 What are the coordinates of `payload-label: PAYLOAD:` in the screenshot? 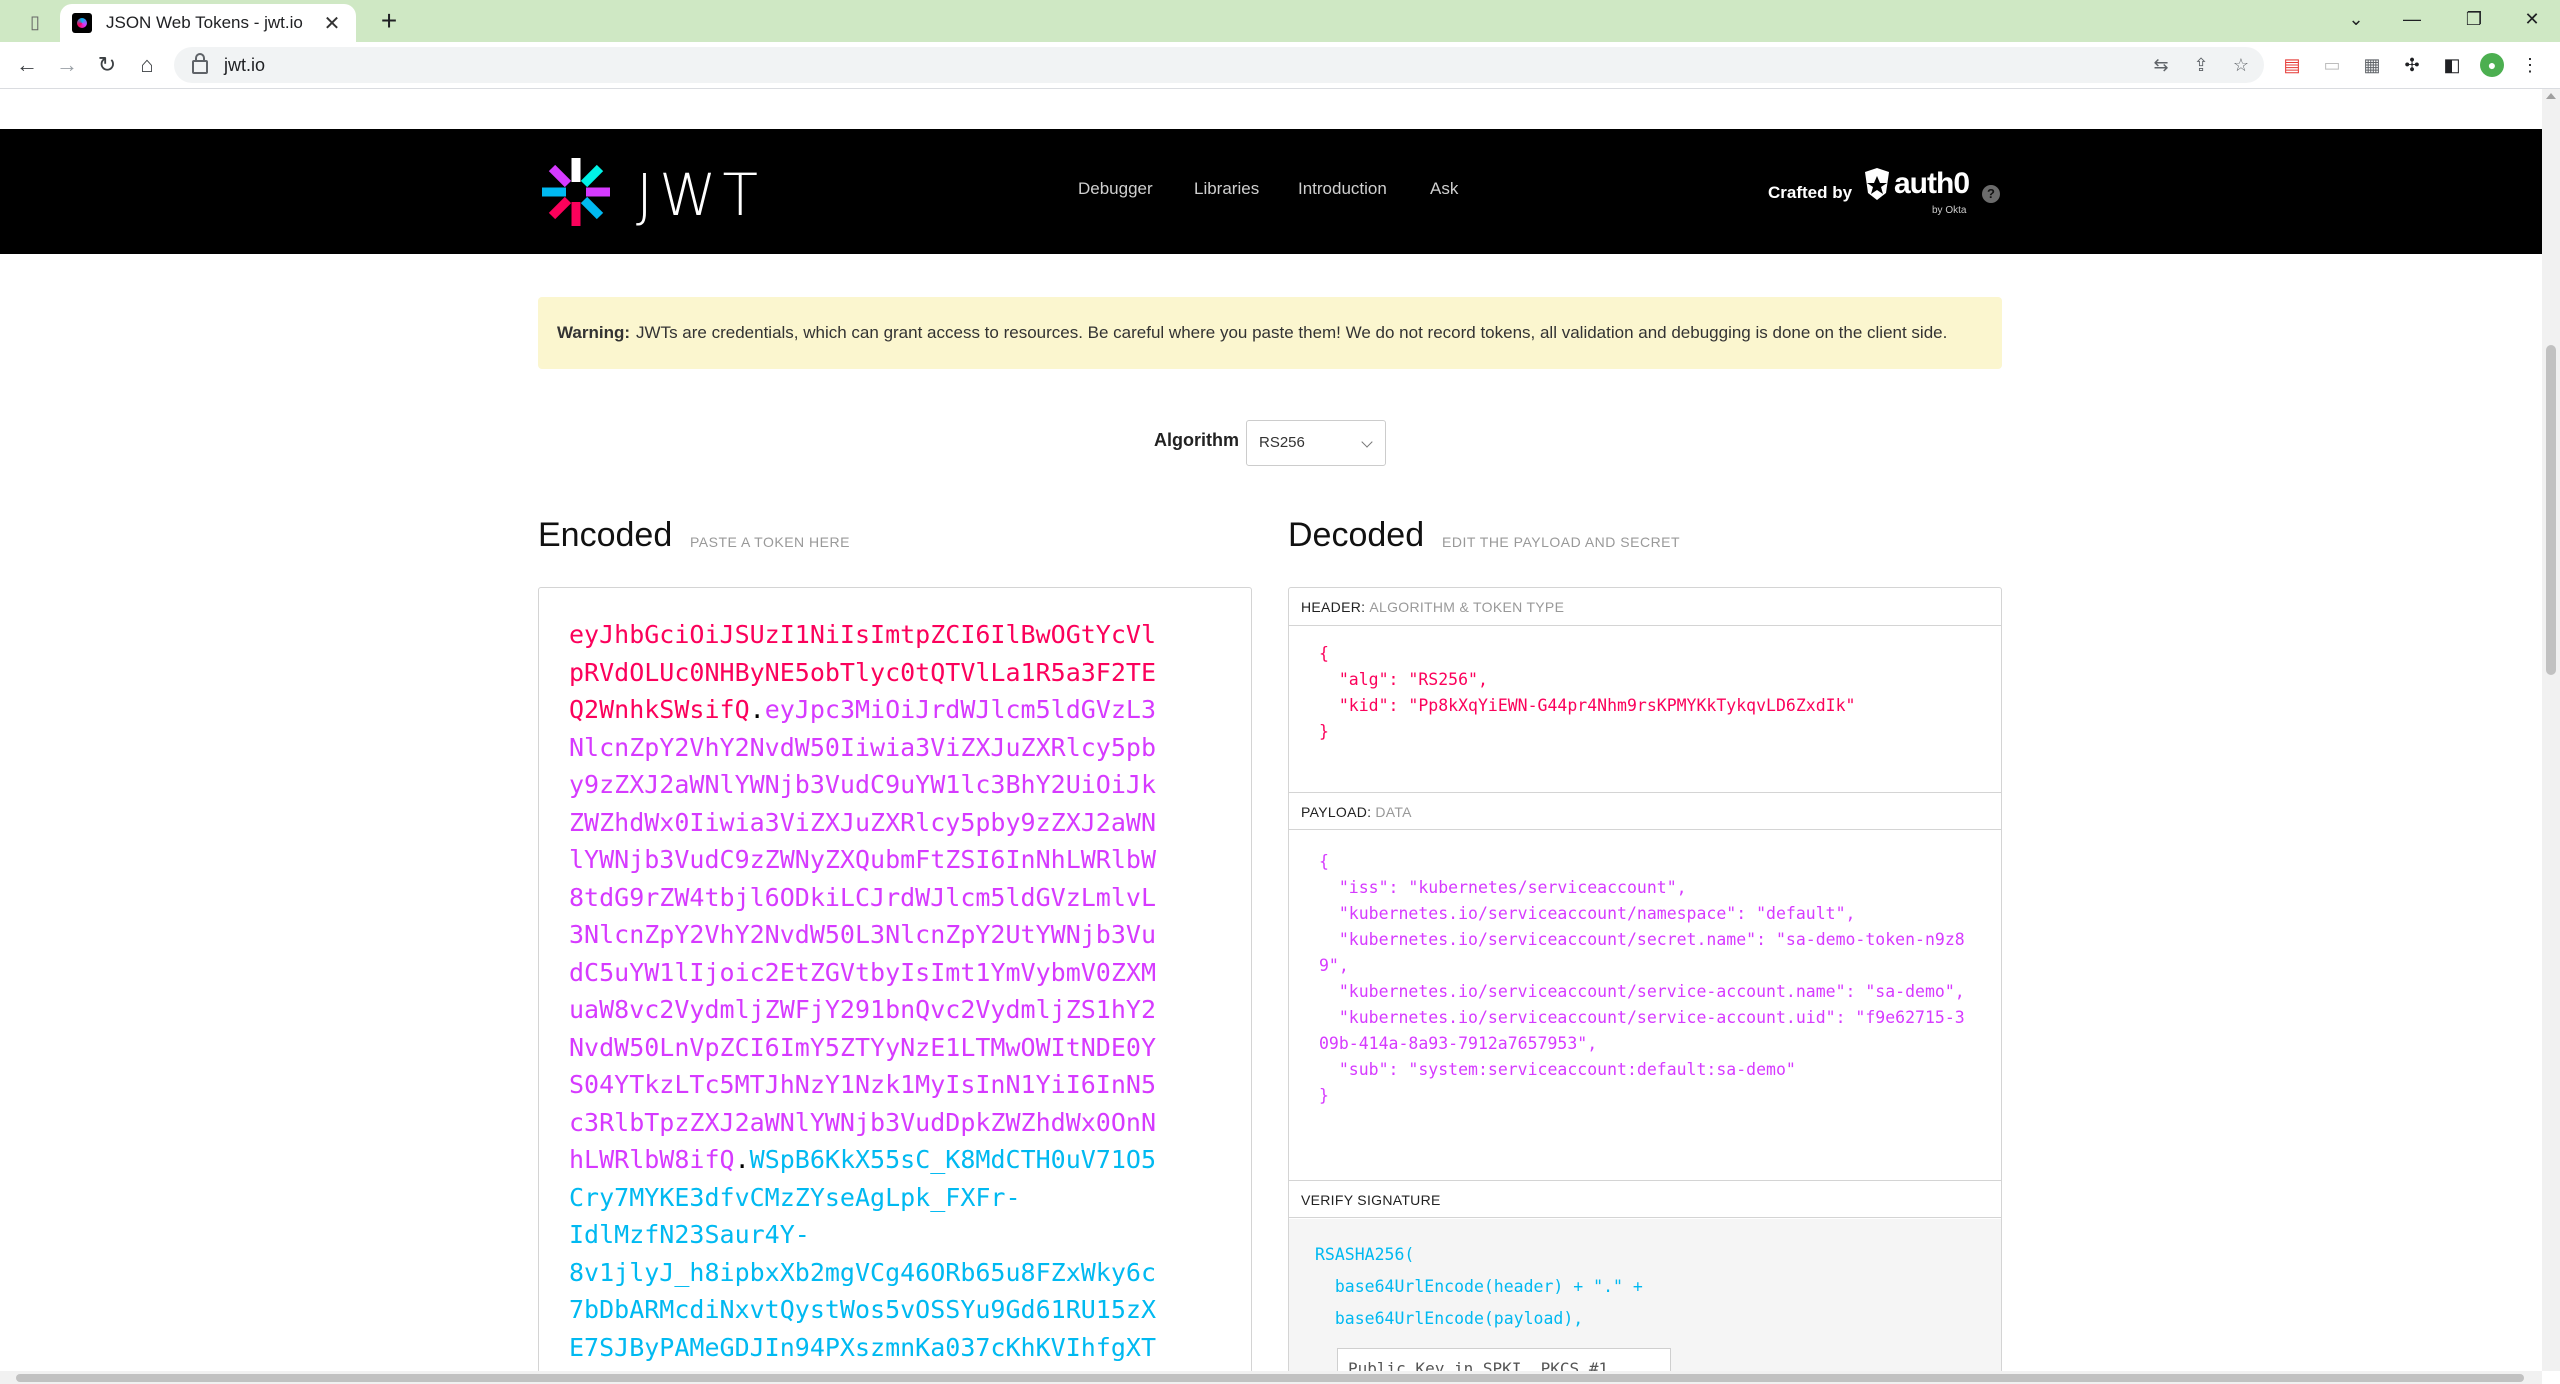 It's located at (1336, 812).